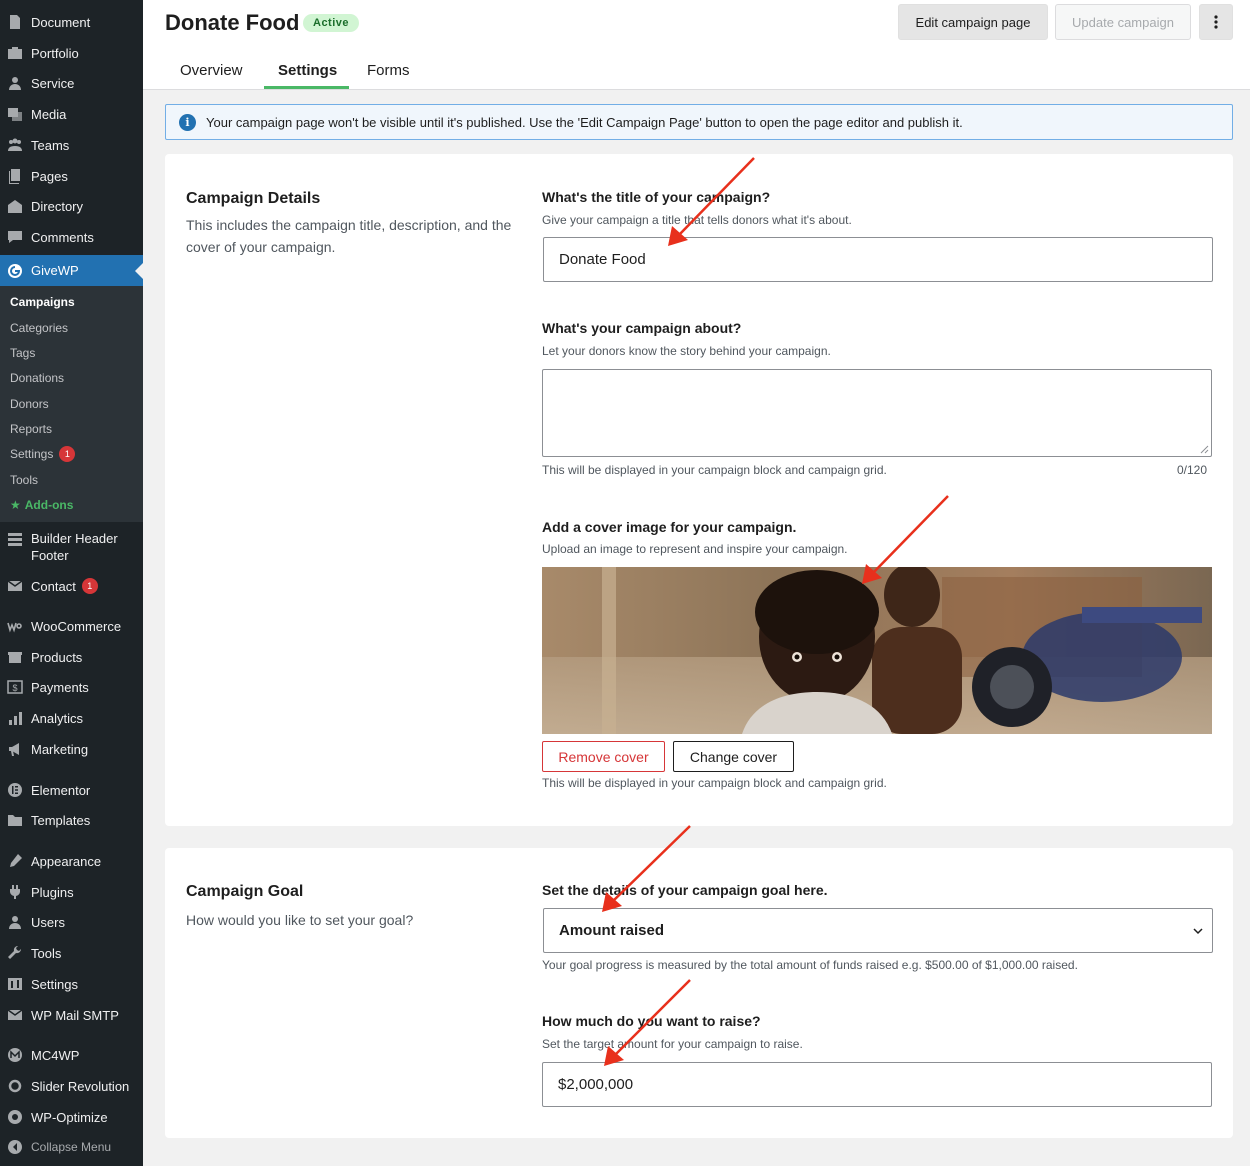  Describe the element at coordinates (211, 70) in the screenshot. I see `tab-overview: Overview` at that location.